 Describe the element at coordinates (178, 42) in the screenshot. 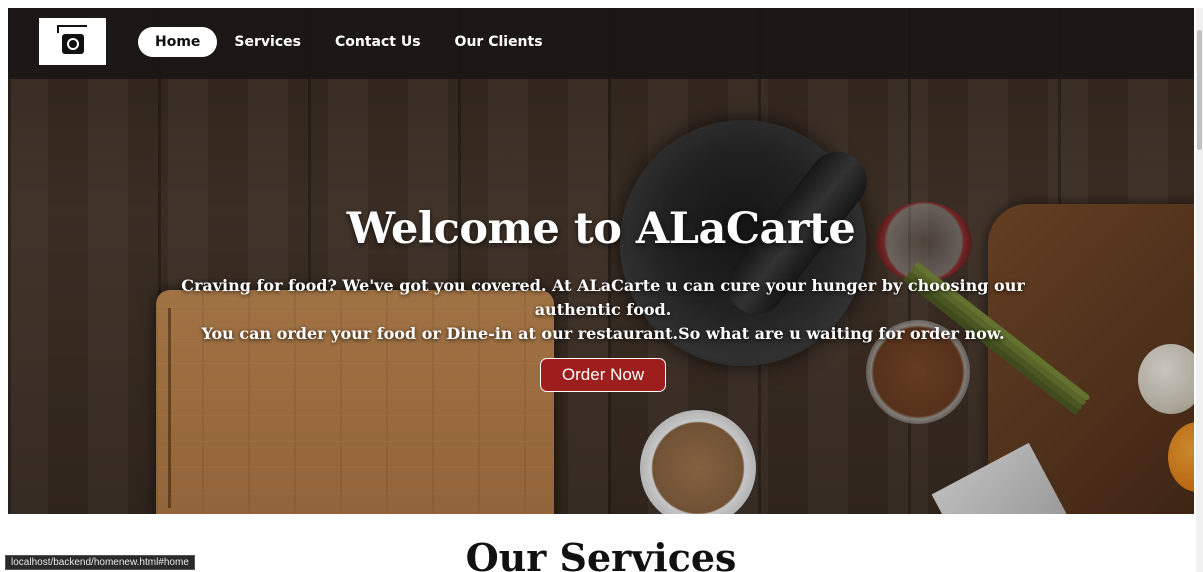

I see `nav-home: Home` at that location.